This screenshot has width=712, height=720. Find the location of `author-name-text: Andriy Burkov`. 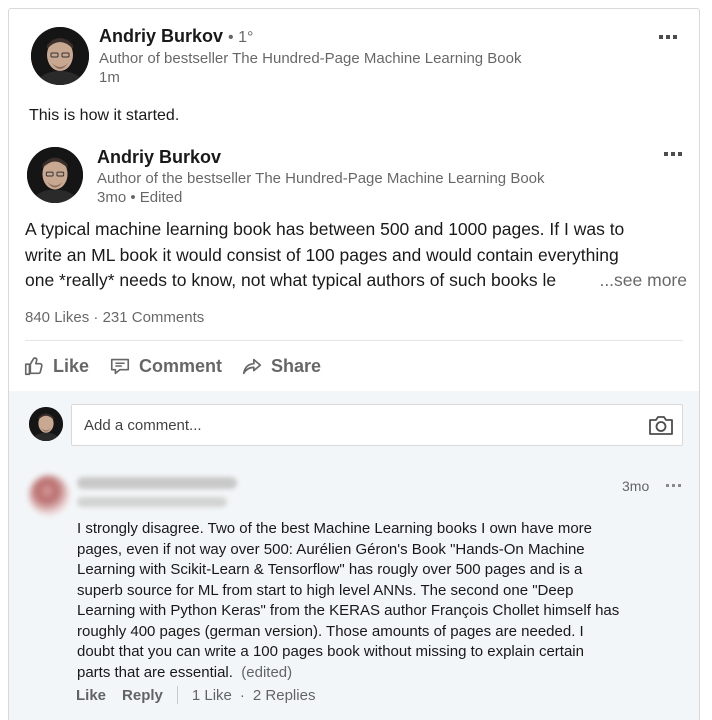

author-name-text: Andriy Burkov is located at coordinates (161, 36).